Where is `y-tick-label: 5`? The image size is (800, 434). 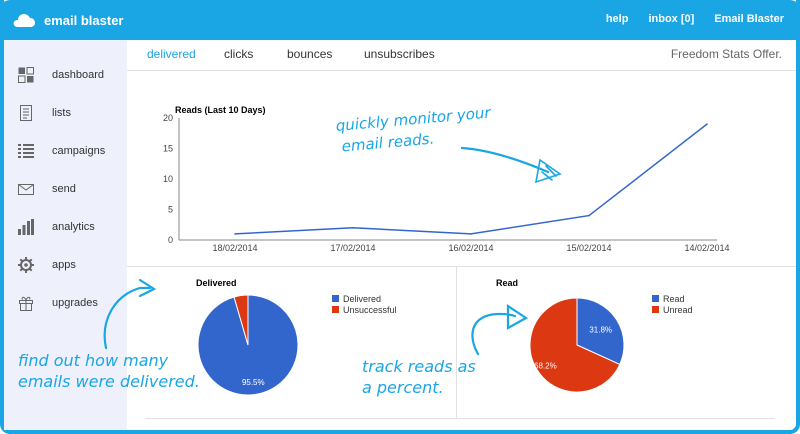 y-tick-label: 5 is located at coordinates (170, 210).